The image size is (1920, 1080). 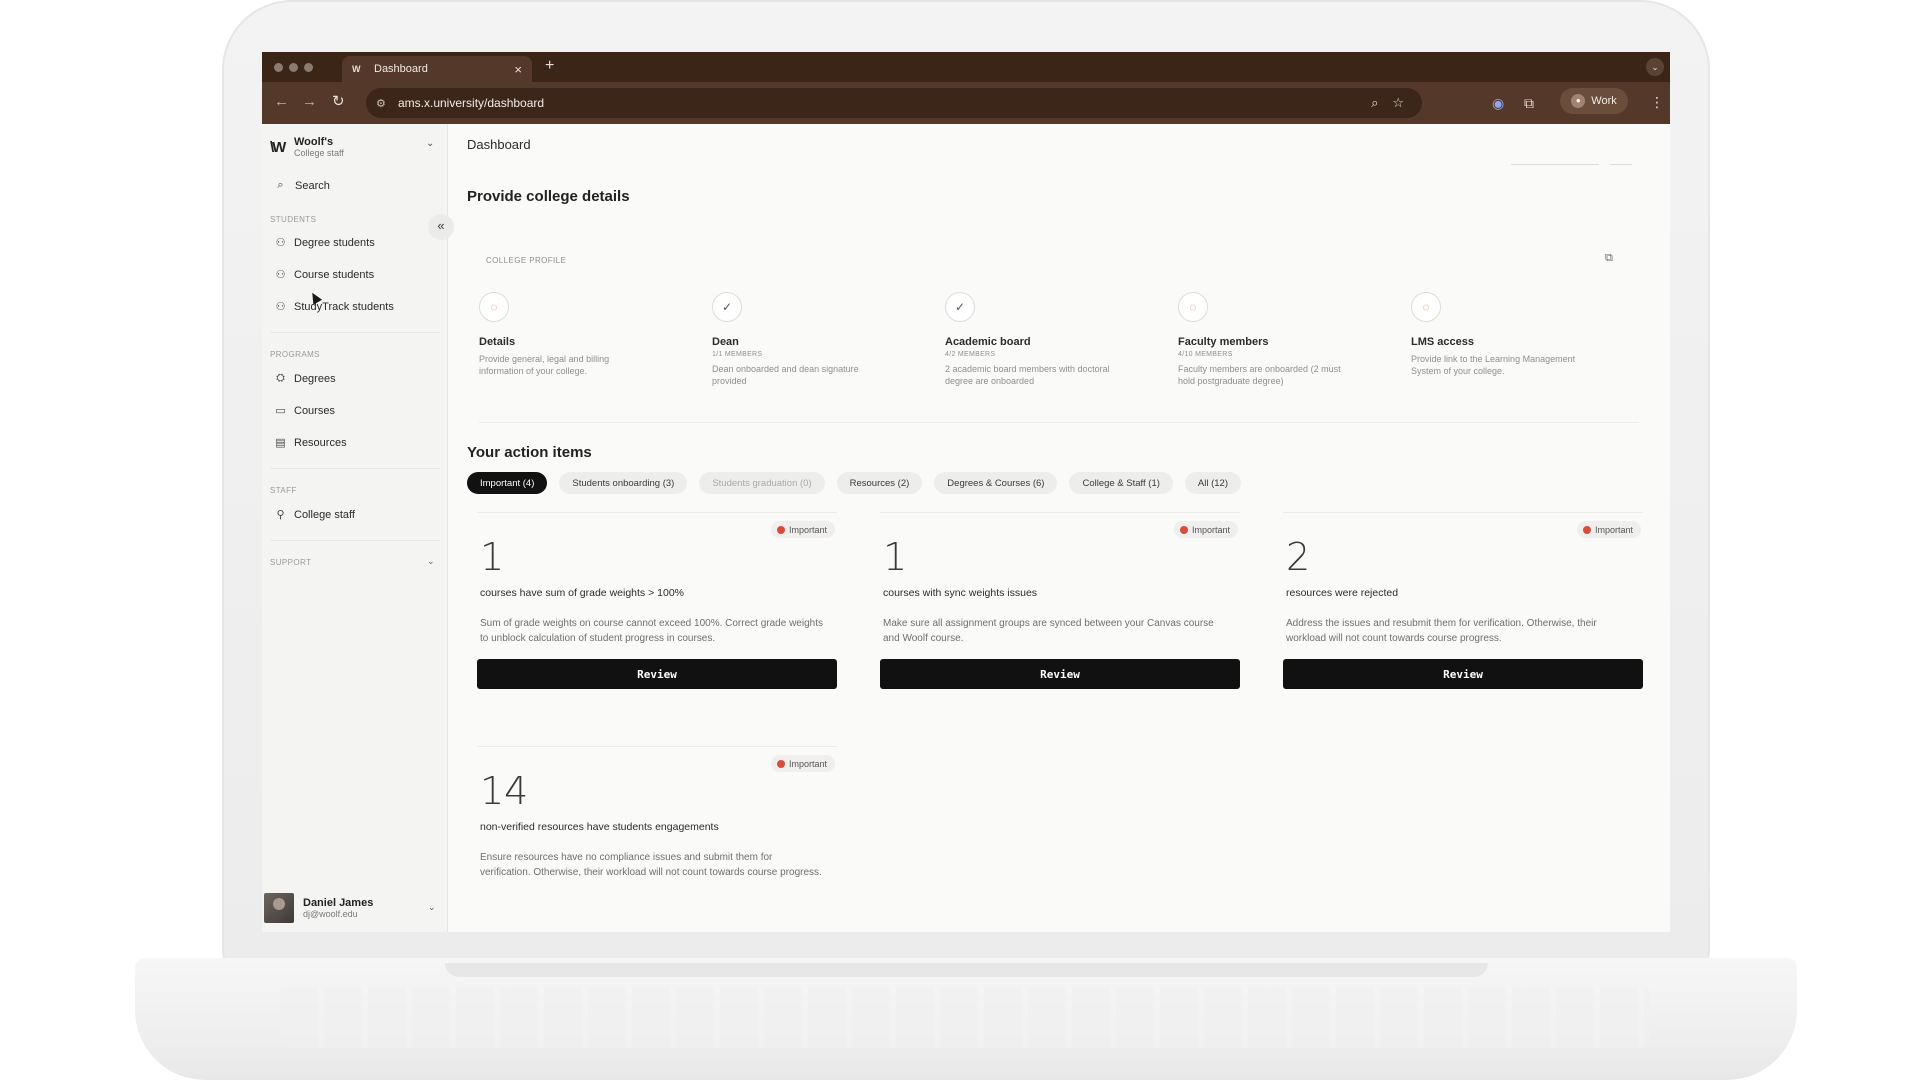 I want to click on org-switcher: \W Woolf's College staff, so click(x=307, y=147).